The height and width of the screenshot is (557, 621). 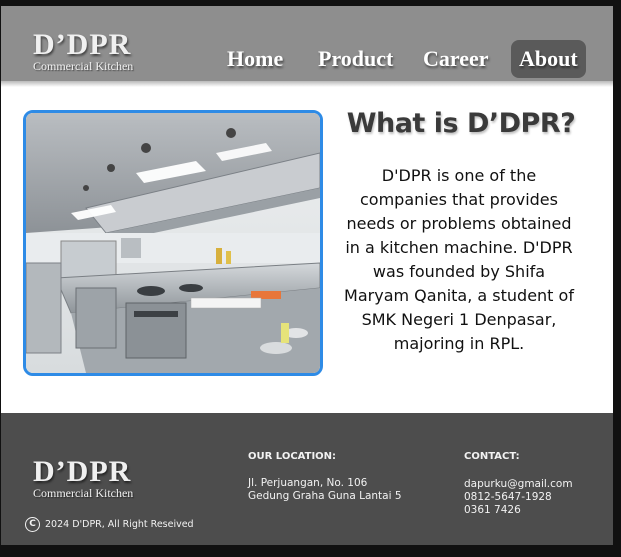 I want to click on about-title: What is D’DPR?, so click(x=461, y=123).